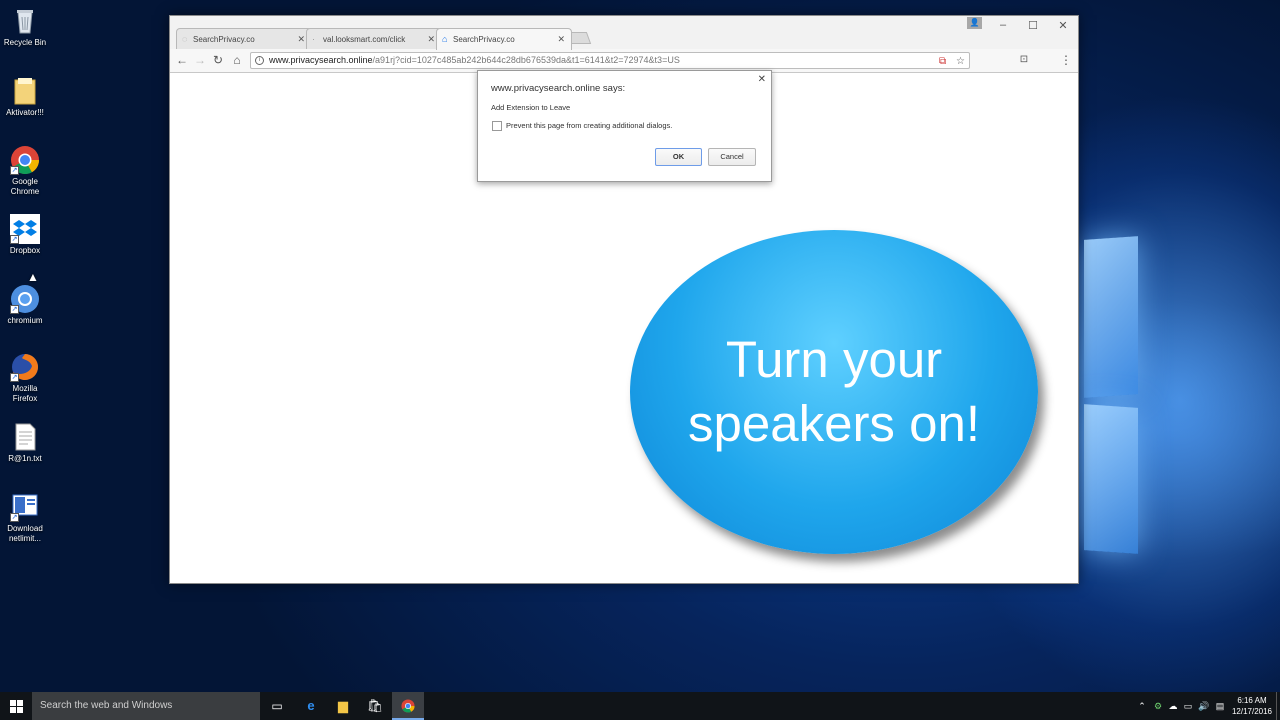 The width and height of the screenshot is (1280, 720). I want to click on dialog-title: www.privacysearch.online says:, so click(558, 88).